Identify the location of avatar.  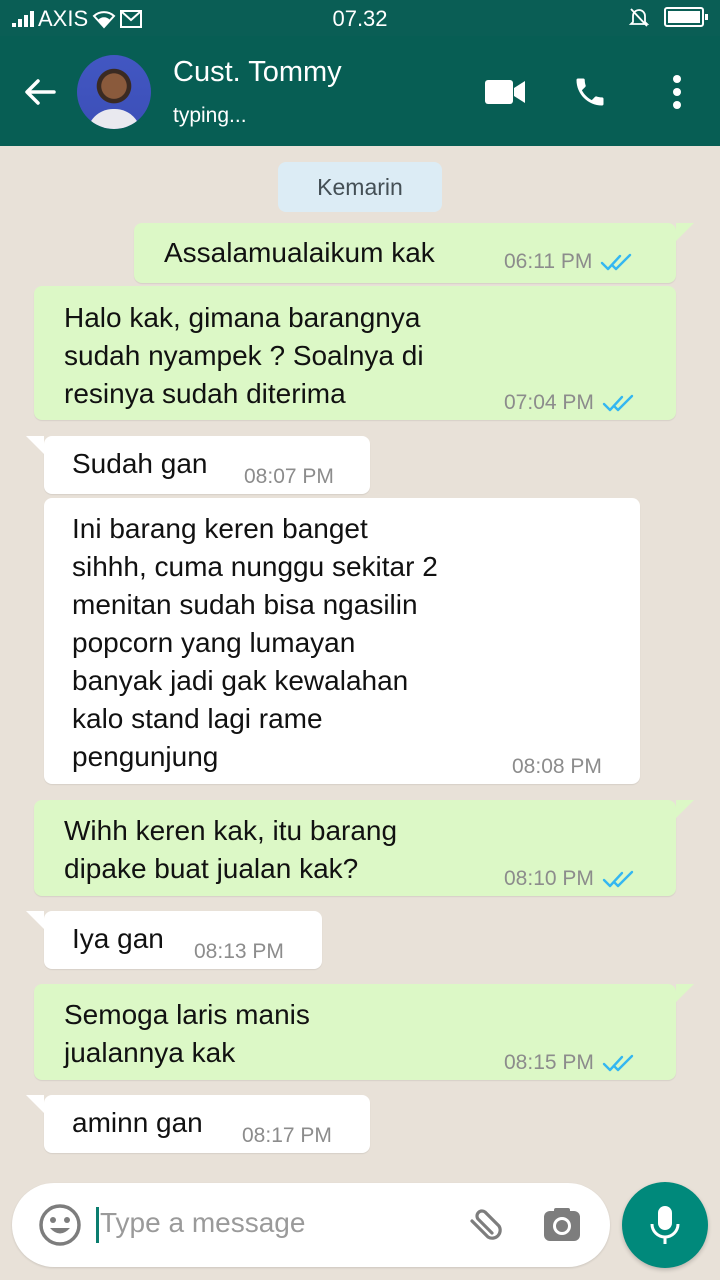
(114, 92).